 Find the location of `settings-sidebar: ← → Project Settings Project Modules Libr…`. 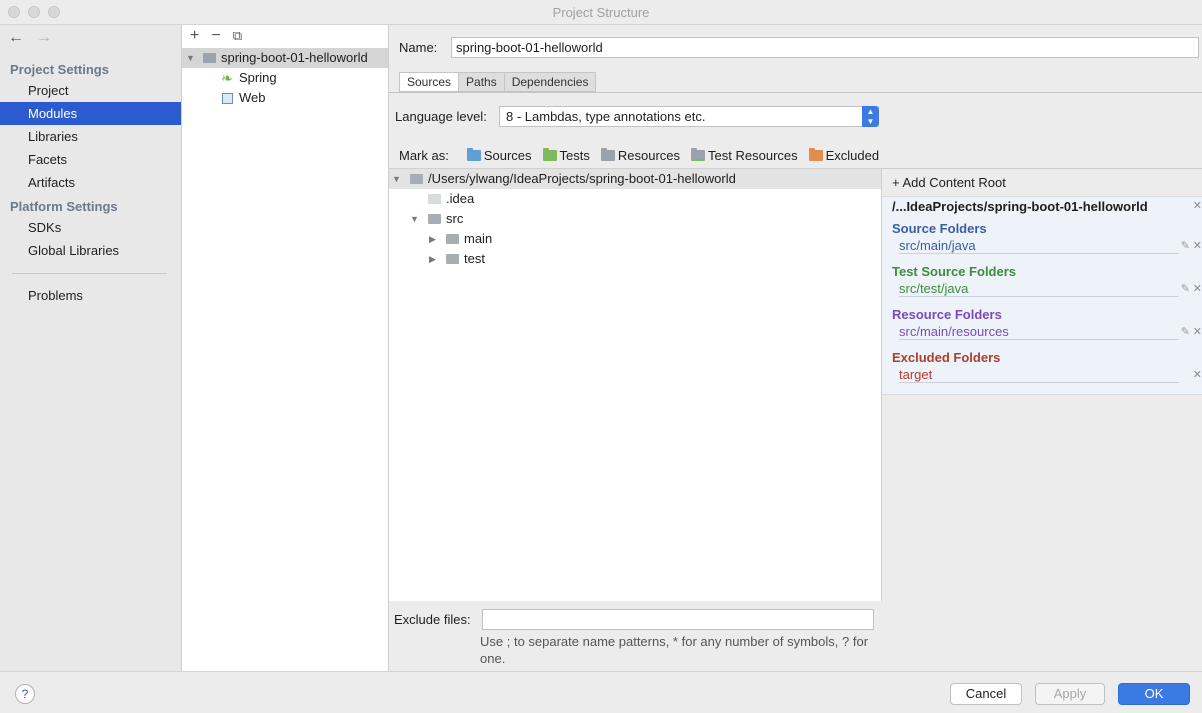

settings-sidebar: ← → Project Settings Project Modules Libr… is located at coordinates (91, 348).